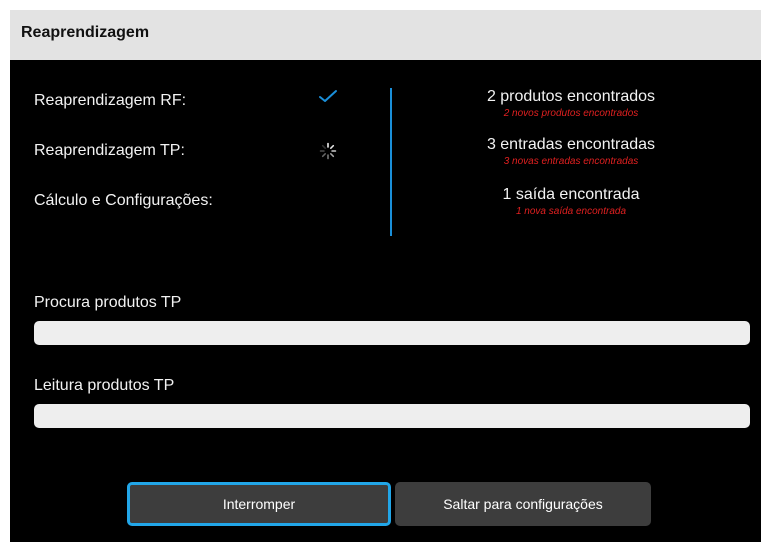  Describe the element at coordinates (571, 113) in the screenshot. I see `result-products-sub: 2 novos produtos encontrados` at that location.